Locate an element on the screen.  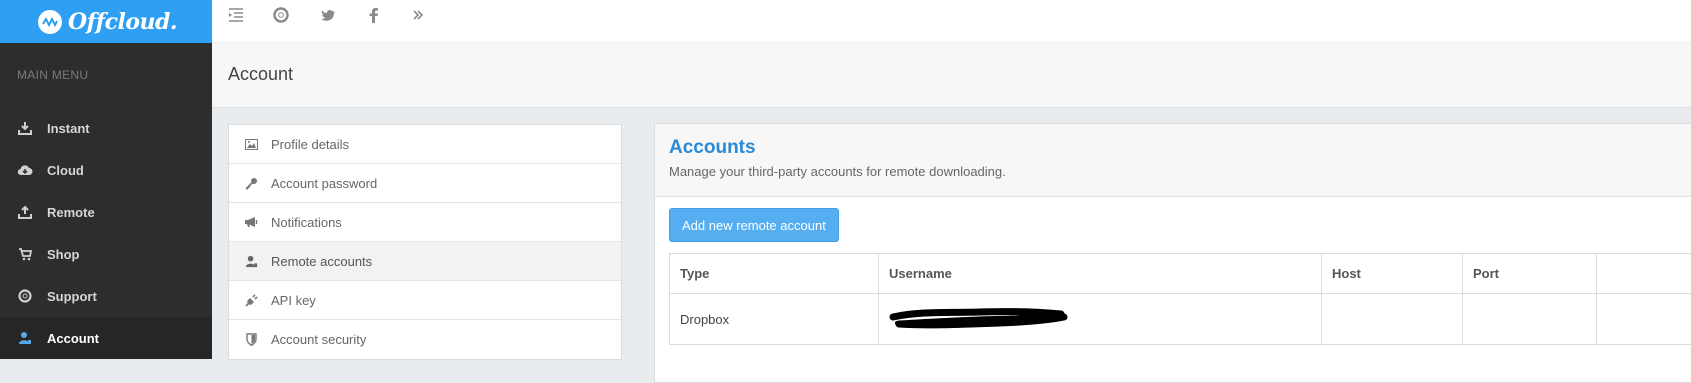
shield-icon is located at coordinates (251, 340).